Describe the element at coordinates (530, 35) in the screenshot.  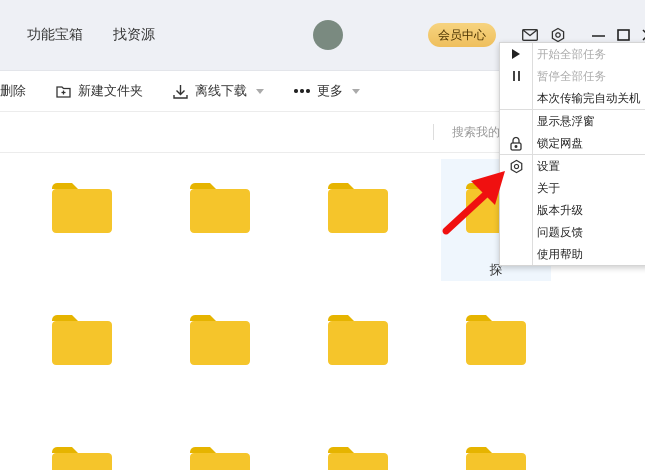
I see `mail-icon` at that location.